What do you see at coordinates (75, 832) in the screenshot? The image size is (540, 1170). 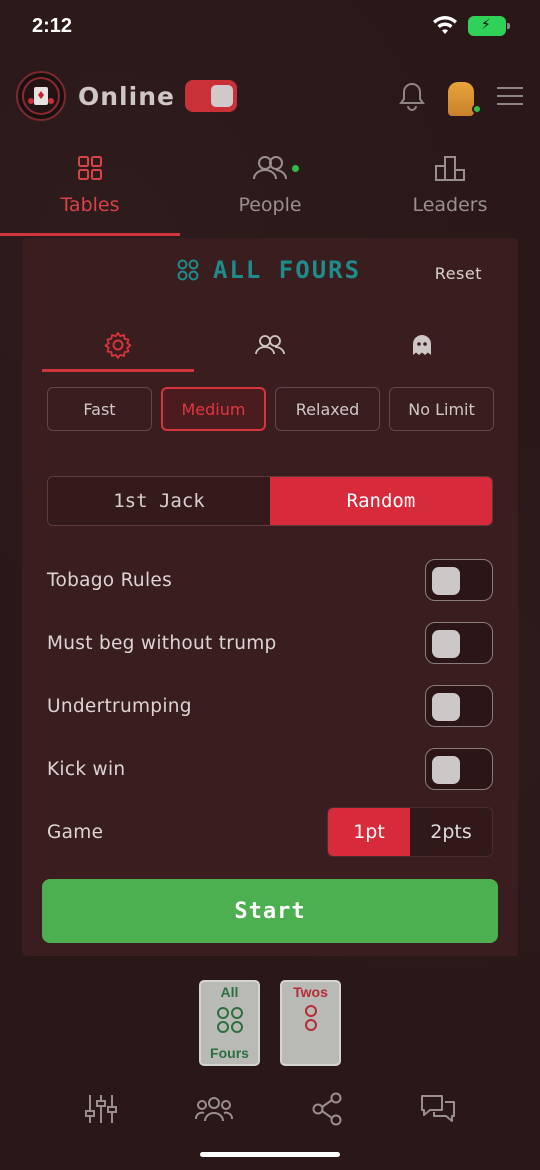 I see `game-label: Game` at bounding box center [75, 832].